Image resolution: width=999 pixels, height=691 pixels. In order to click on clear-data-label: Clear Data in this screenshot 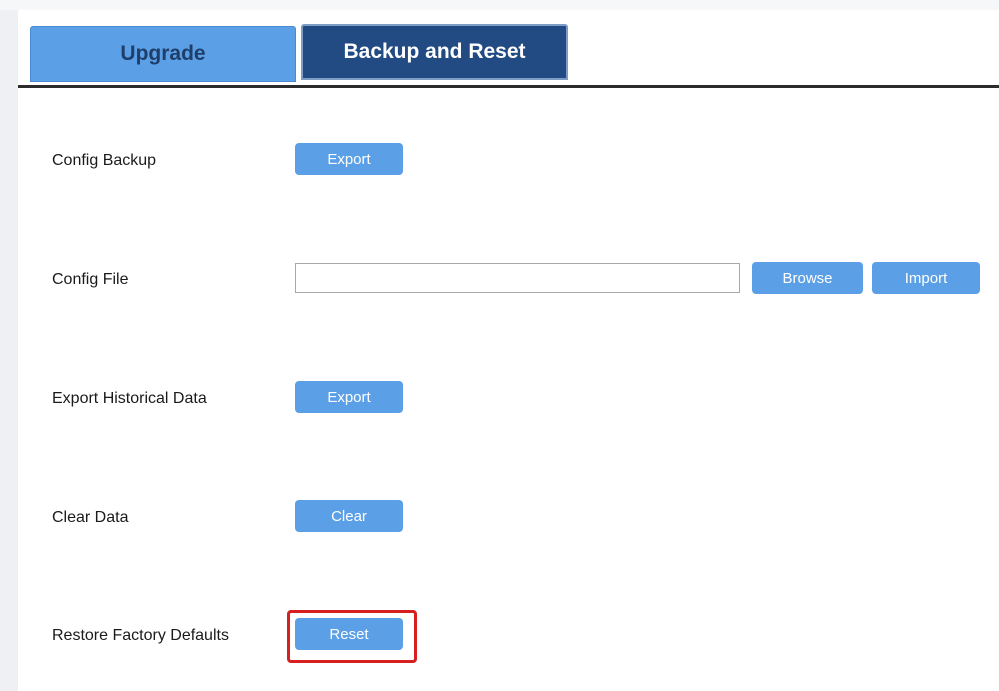, I will do `click(90, 517)`.